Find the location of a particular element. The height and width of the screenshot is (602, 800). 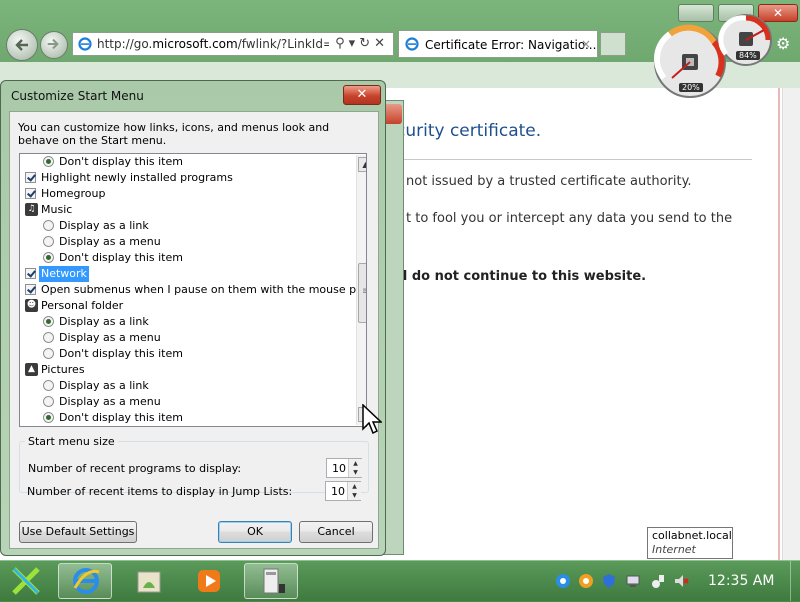

tab-close-icon: × is located at coordinates (586, 44).